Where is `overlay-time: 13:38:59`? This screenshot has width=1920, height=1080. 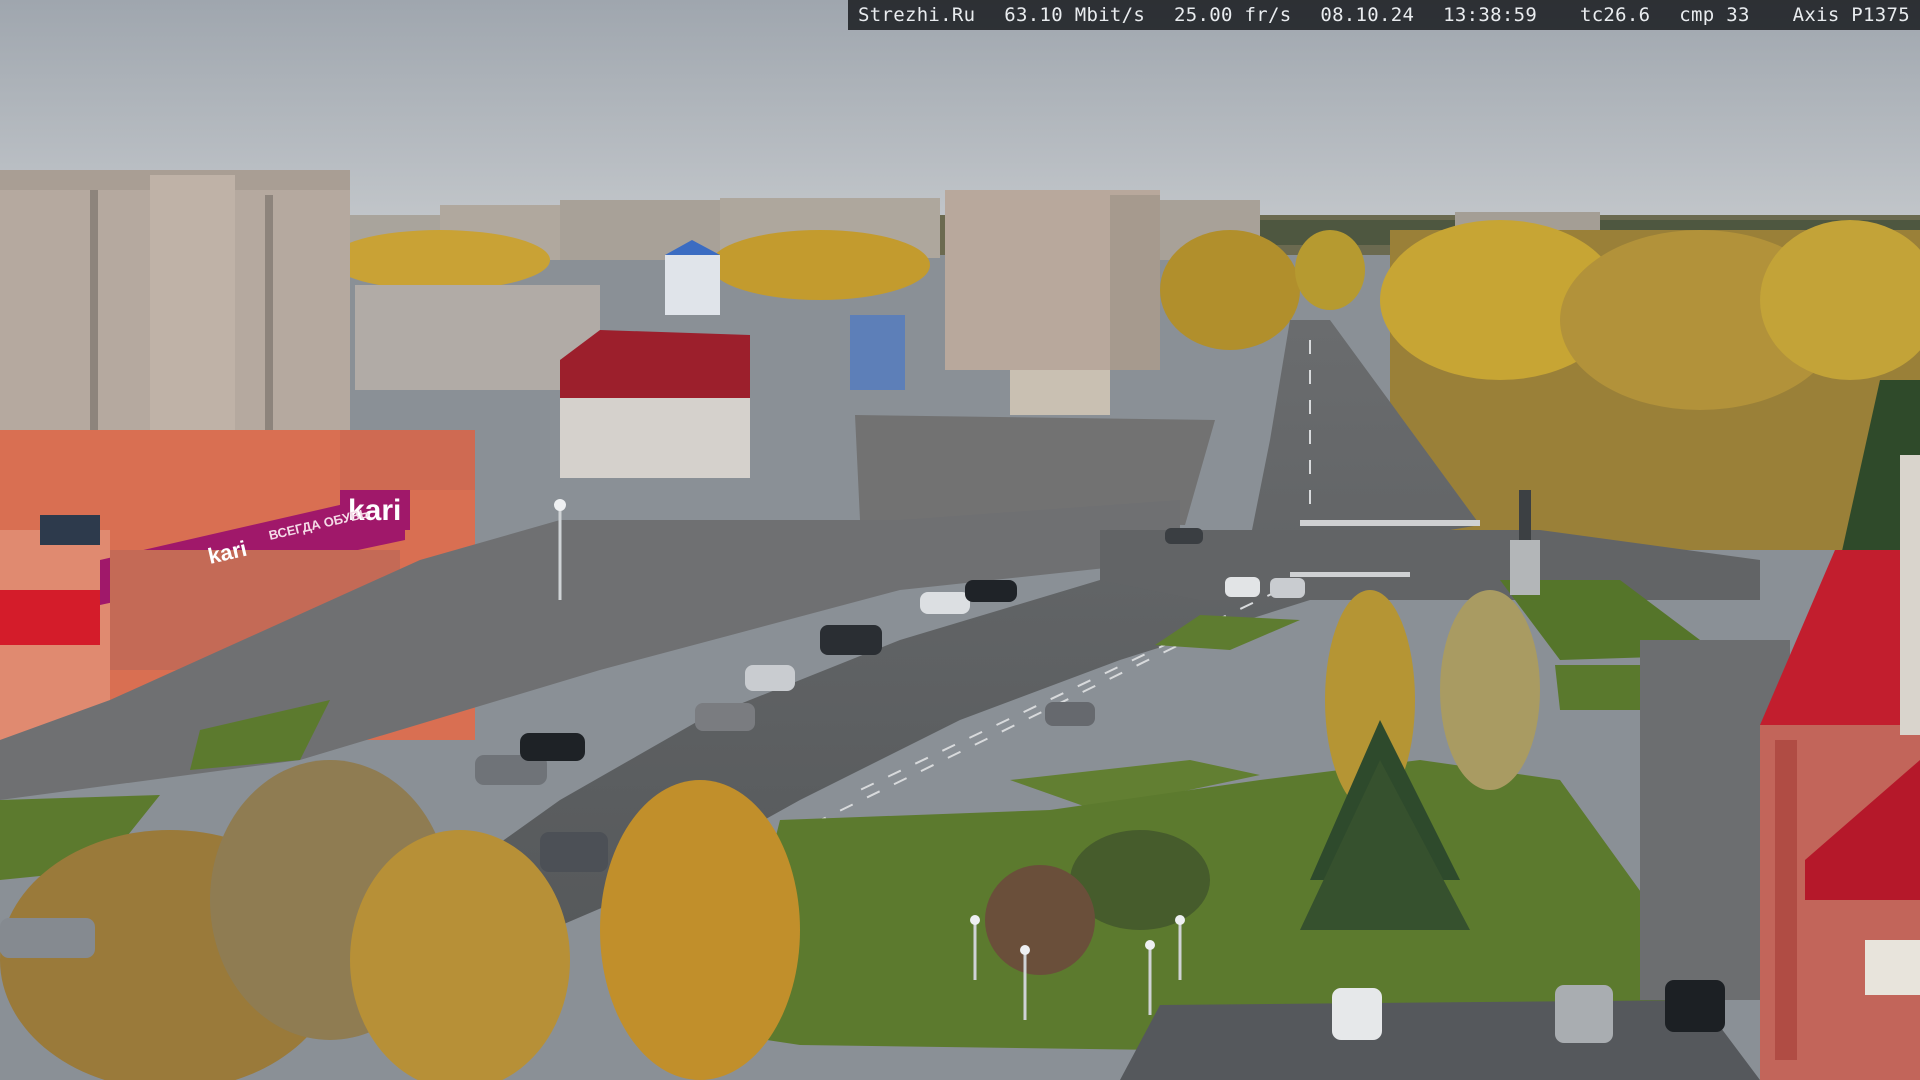 overlay-time: 13:38:59 is located at coordinates (1490, 15).